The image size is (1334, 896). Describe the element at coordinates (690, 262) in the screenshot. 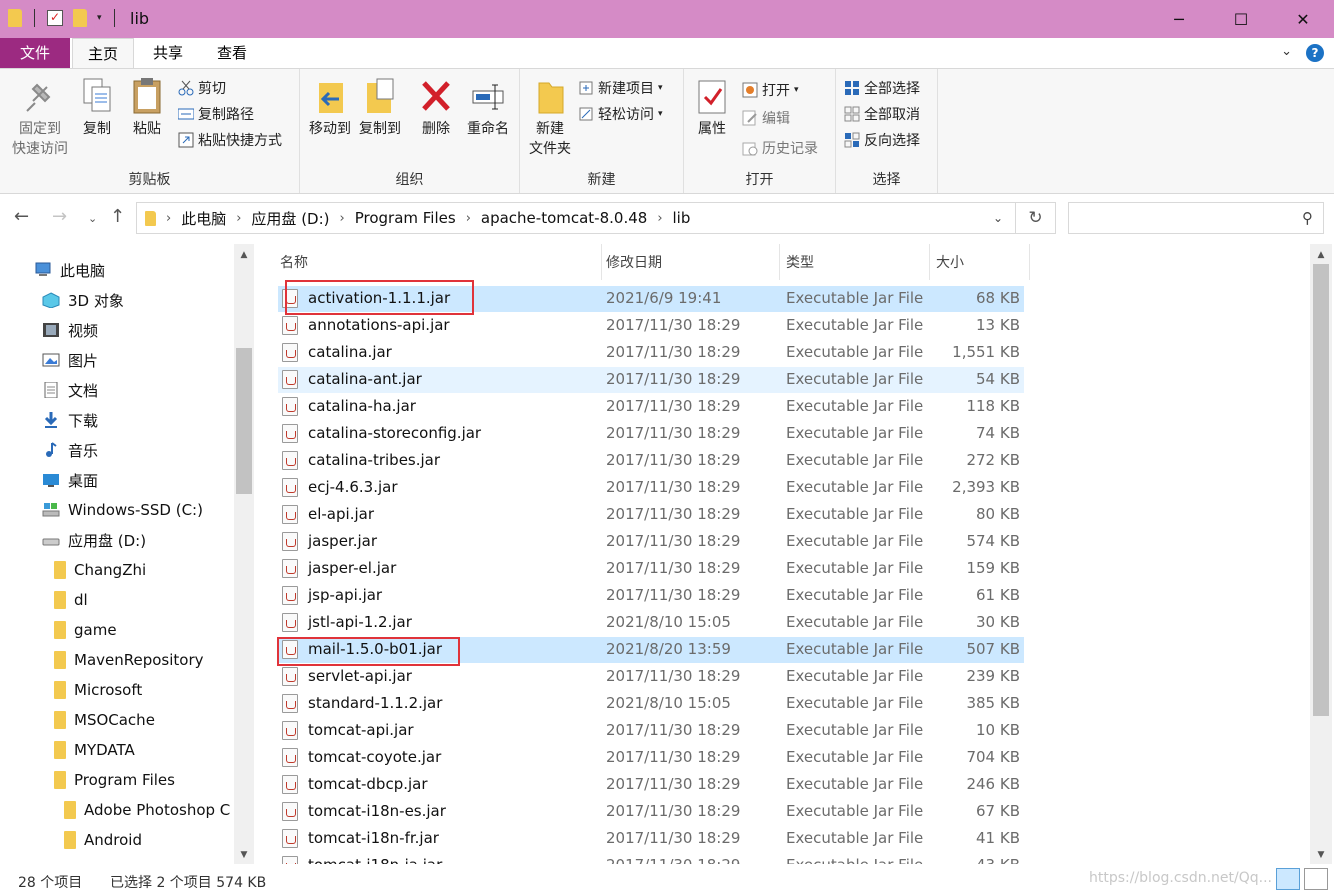

I see `column-header-modified: 修改日期` at that location.